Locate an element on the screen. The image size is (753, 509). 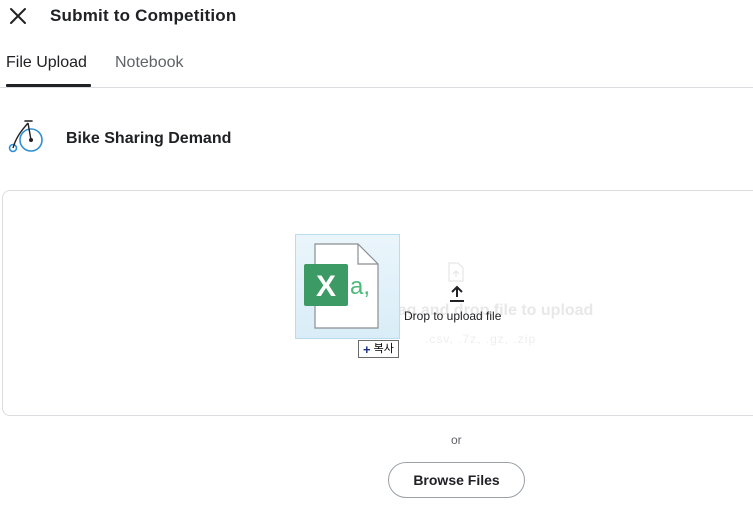
dialog-title: Submit to Competition is located at coordinates (143, 15).